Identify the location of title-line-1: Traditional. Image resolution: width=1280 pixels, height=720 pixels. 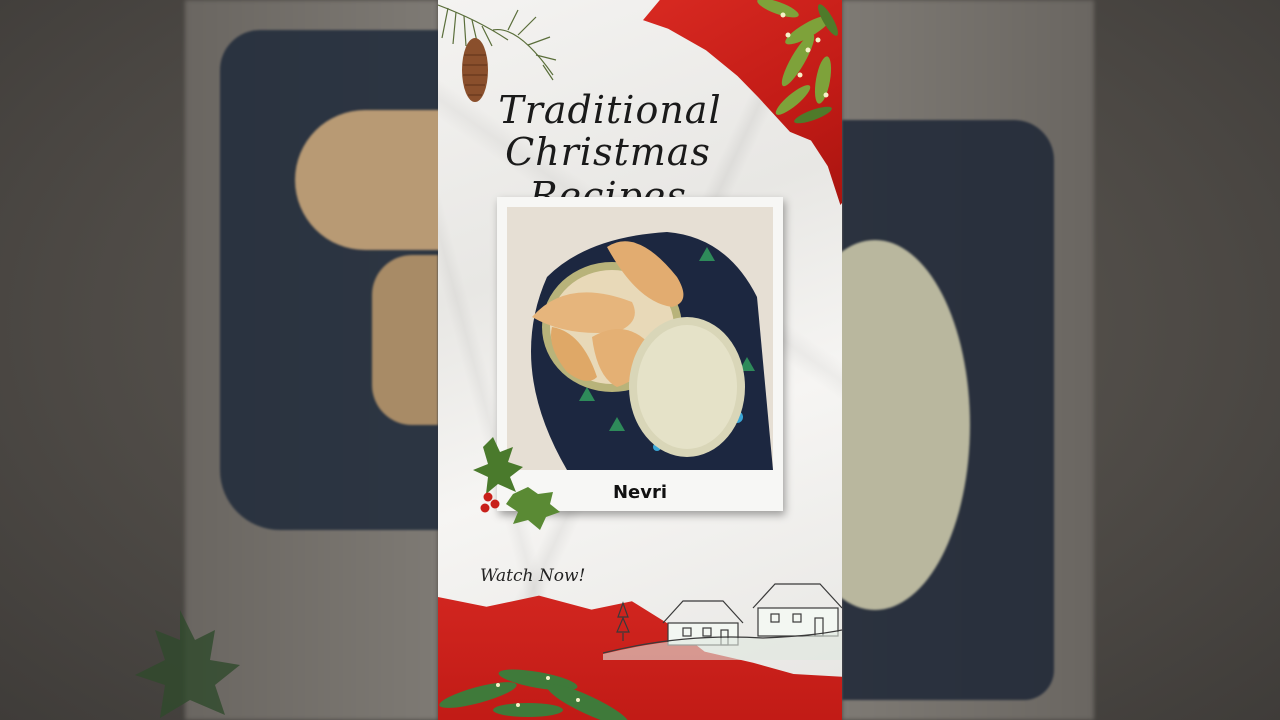
(610, 110).